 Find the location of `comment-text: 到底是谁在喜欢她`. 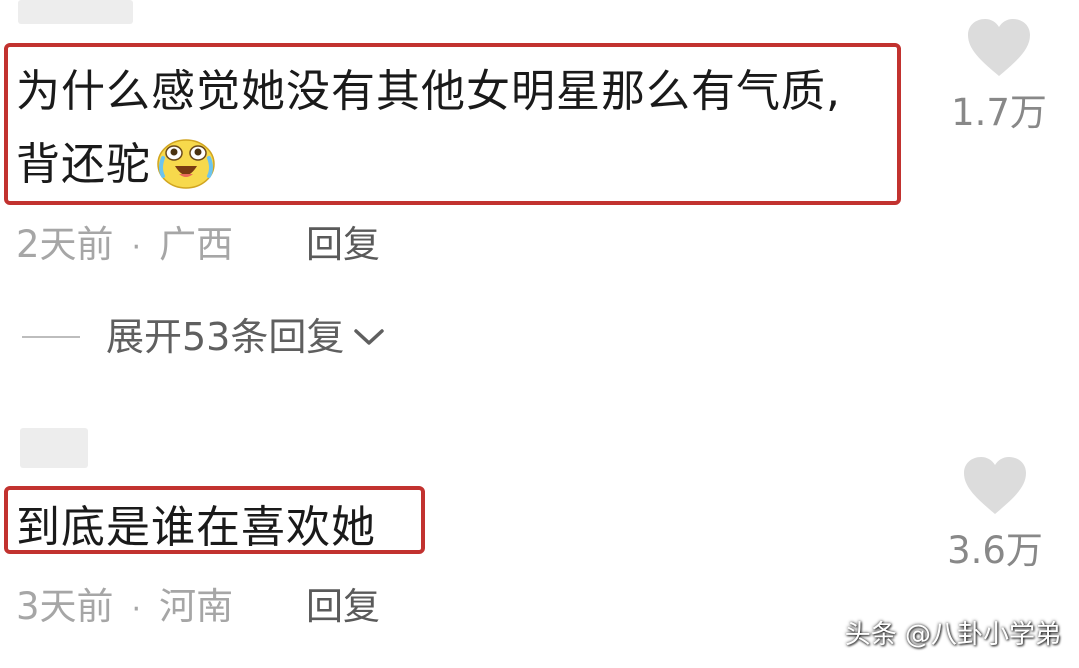

comment-text: 到底是谁在喜欢她 is located at coordinates (196, 527).